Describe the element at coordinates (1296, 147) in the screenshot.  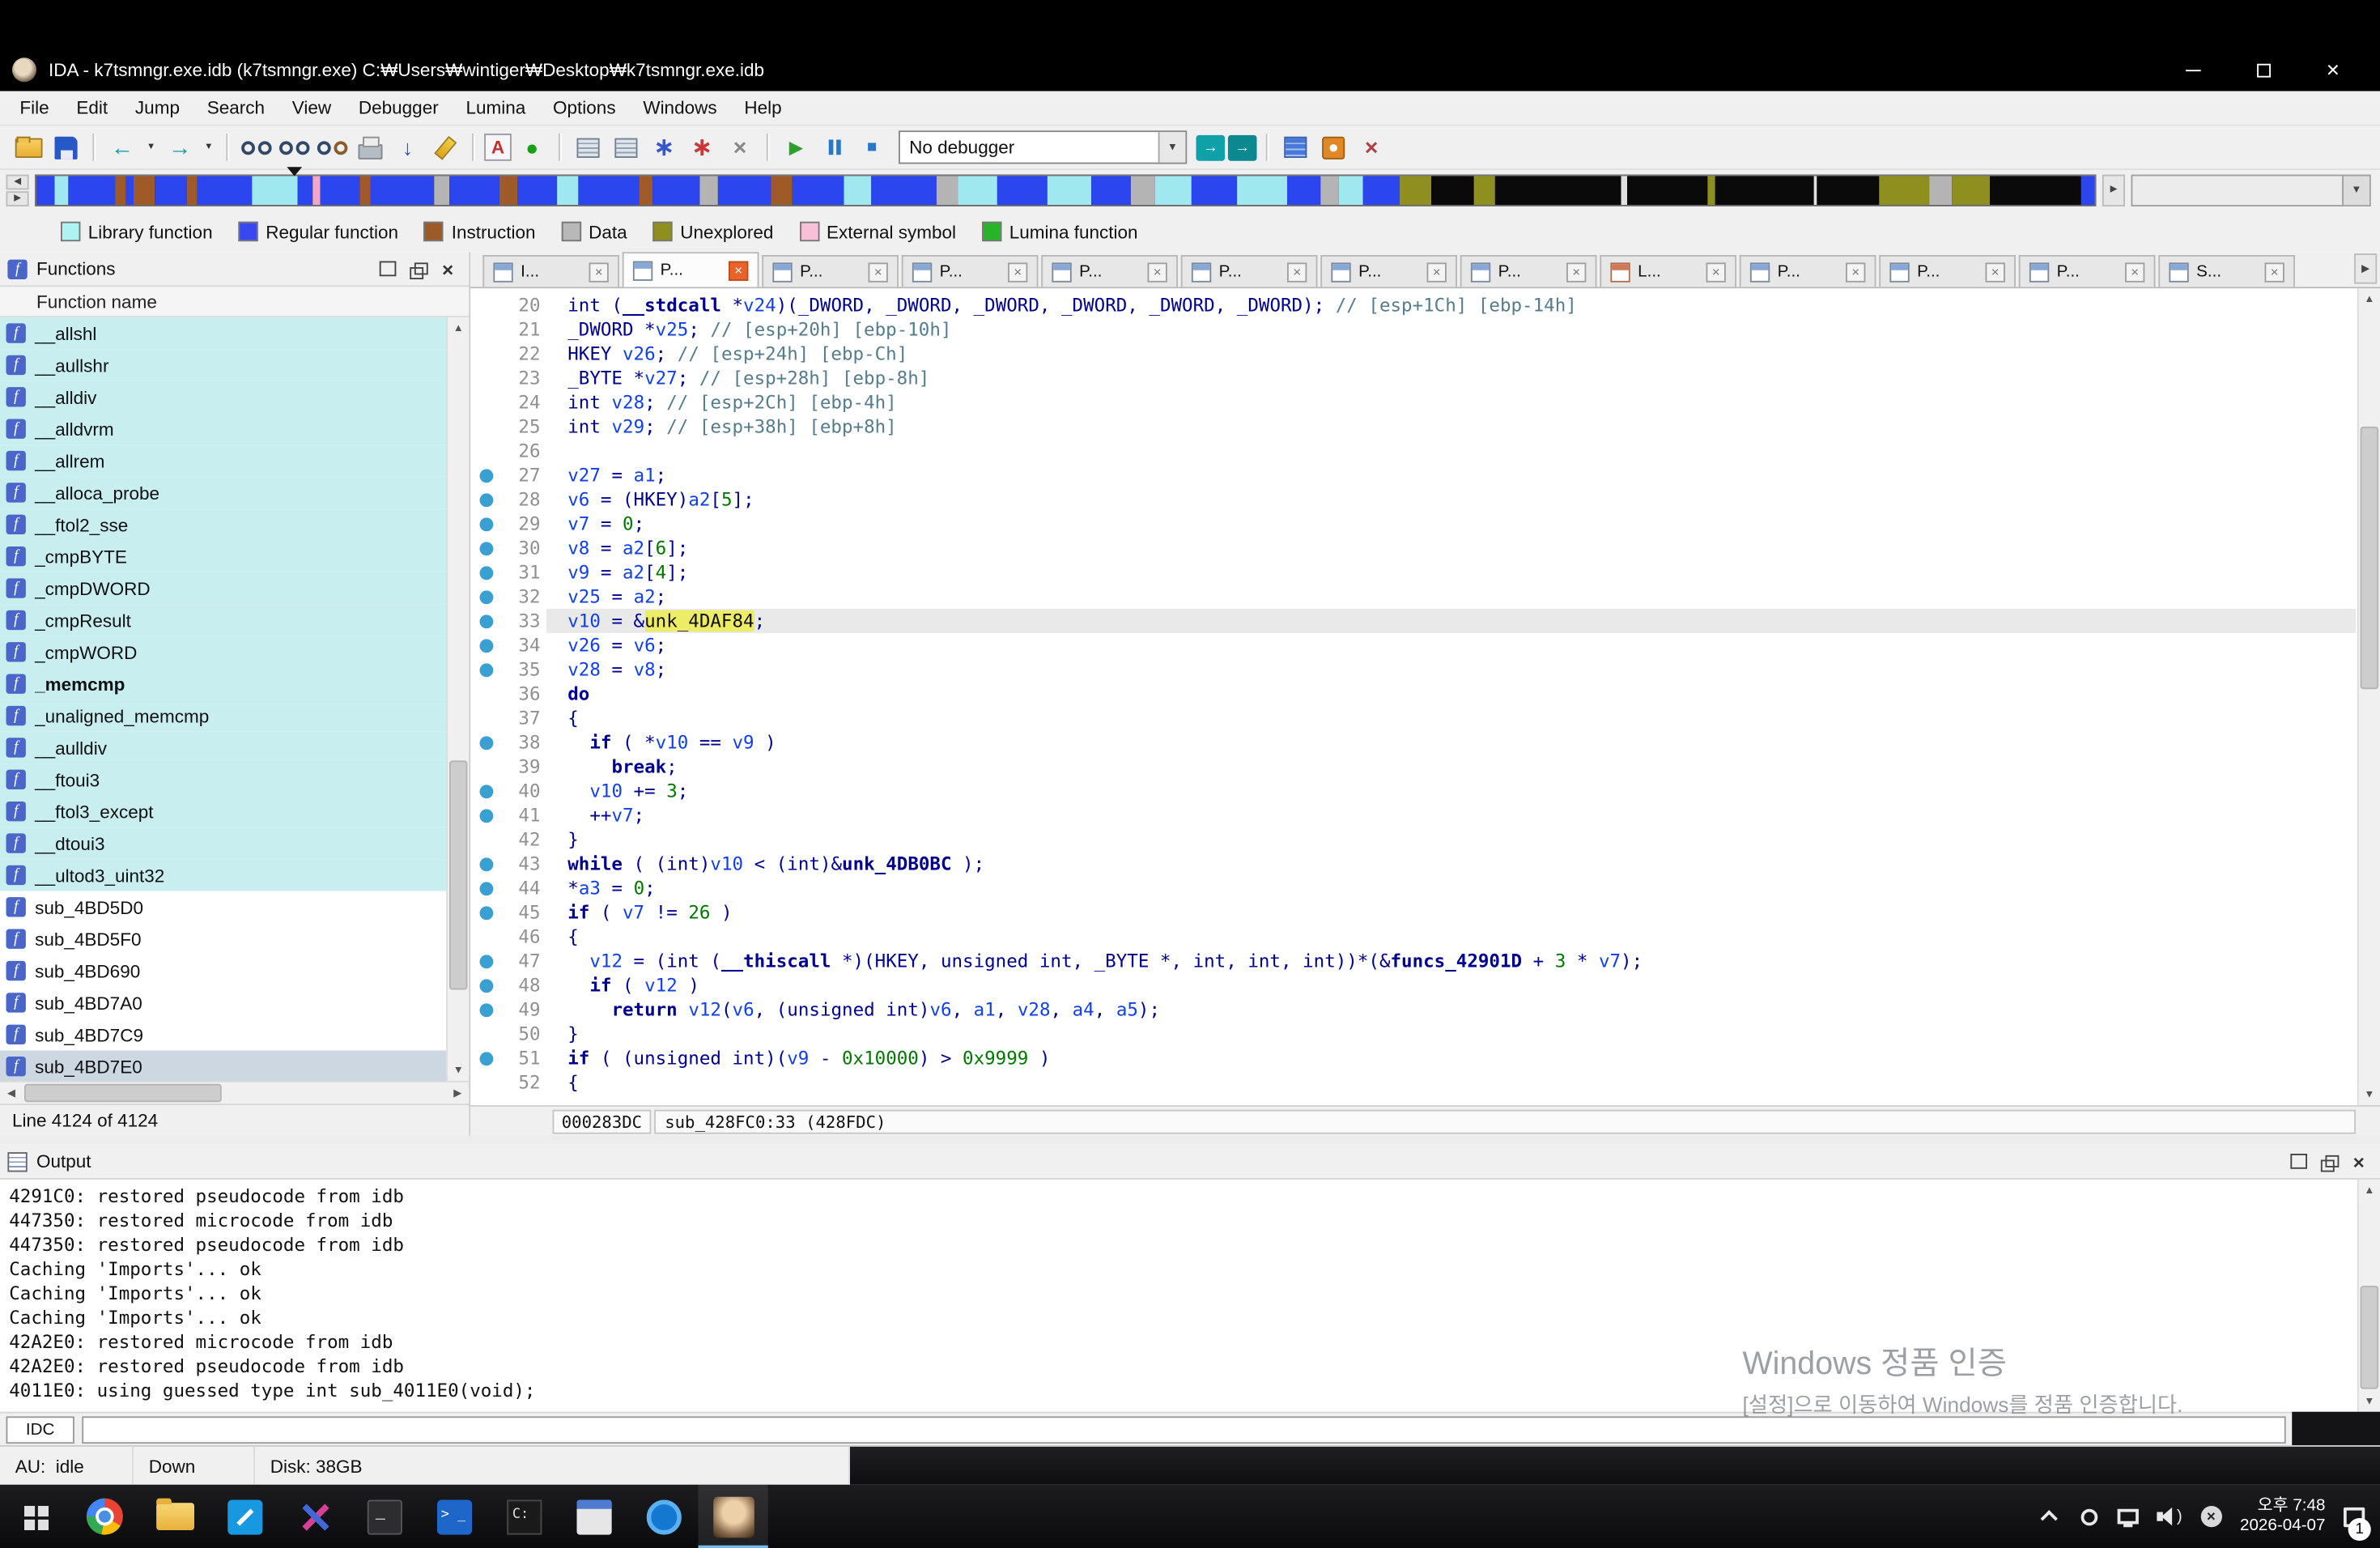
I see `open-debug-view-button-icon` at that location.